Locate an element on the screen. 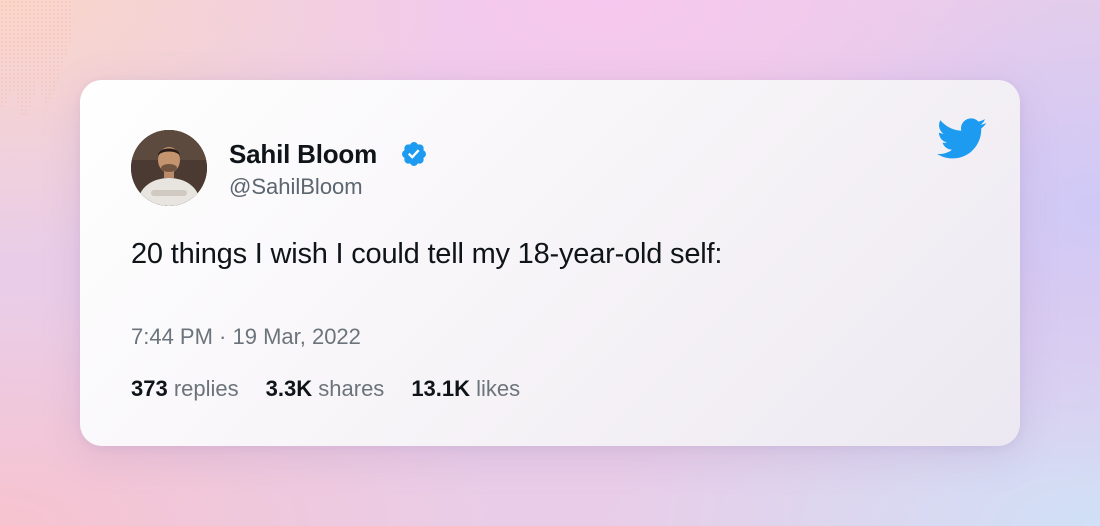 This screenshot has width=1100, height=526. avatar is located at coordinates (169, 168).